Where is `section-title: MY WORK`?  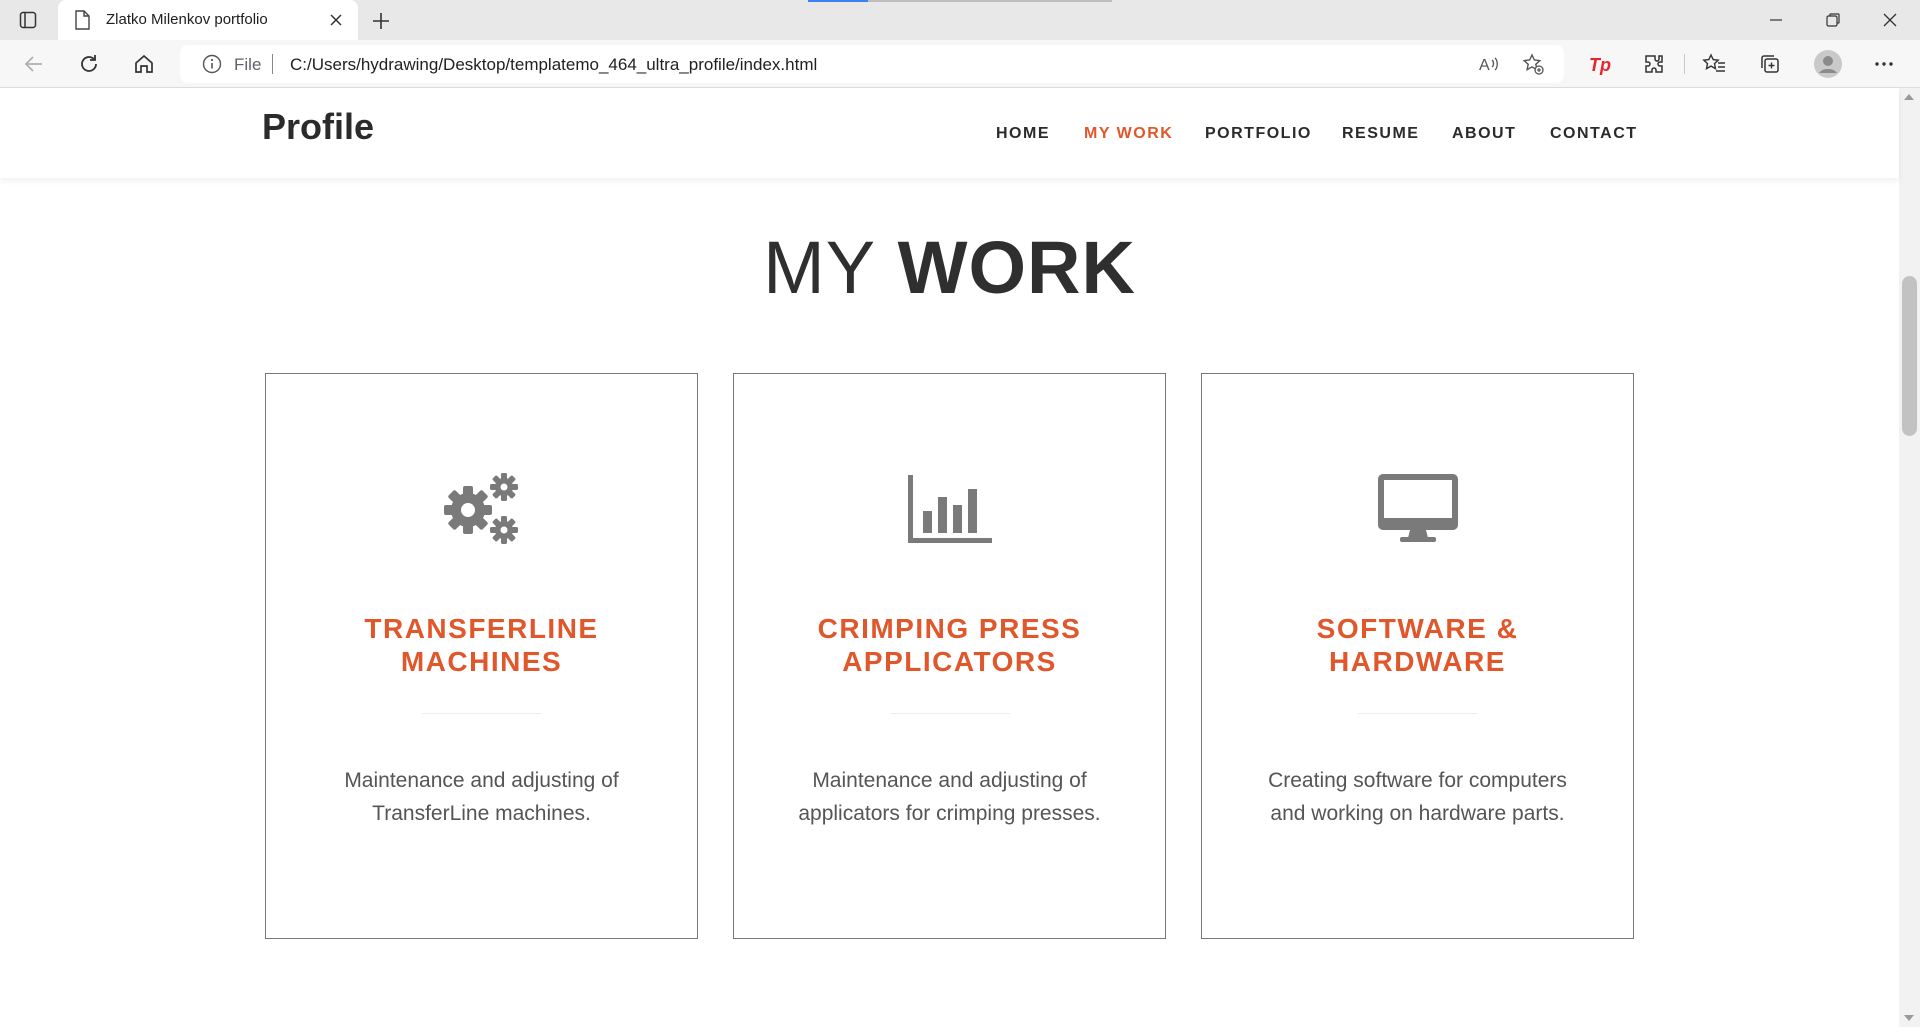
section-title: MY WORK is located at coordinates (949, 267).